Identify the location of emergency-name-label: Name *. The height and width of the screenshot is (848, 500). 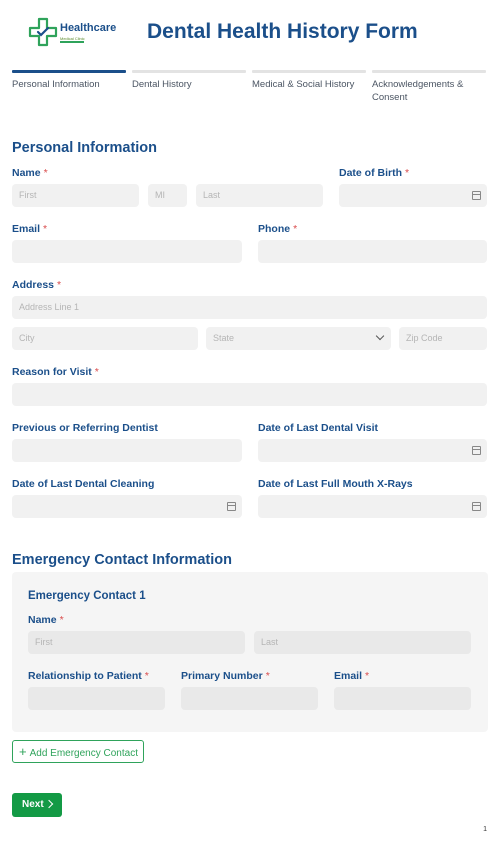
(46, 620).